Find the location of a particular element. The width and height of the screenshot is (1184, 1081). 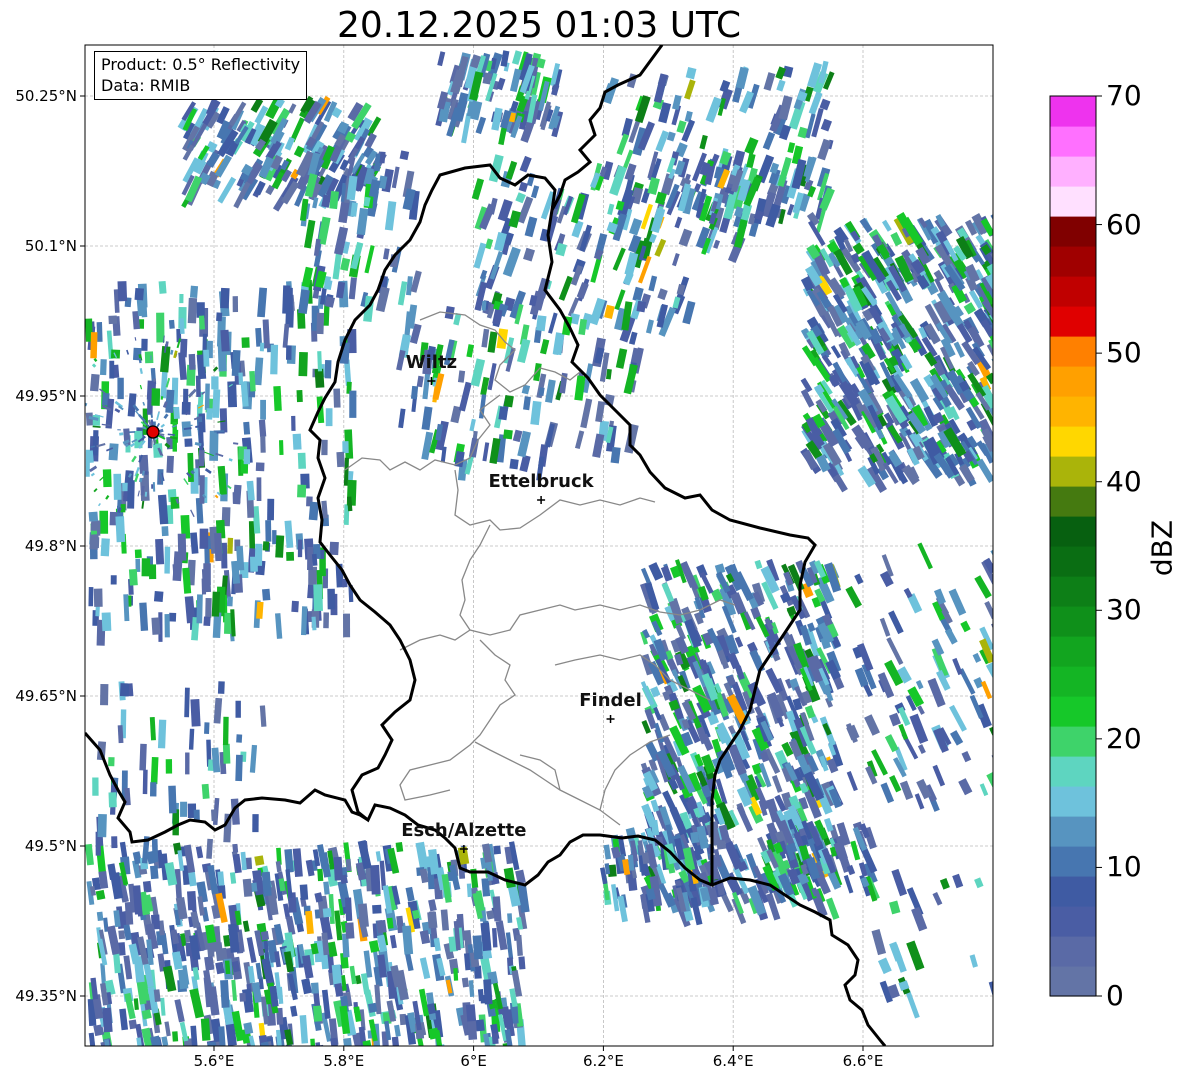

colorbar is located at coordinates (1075, 546).